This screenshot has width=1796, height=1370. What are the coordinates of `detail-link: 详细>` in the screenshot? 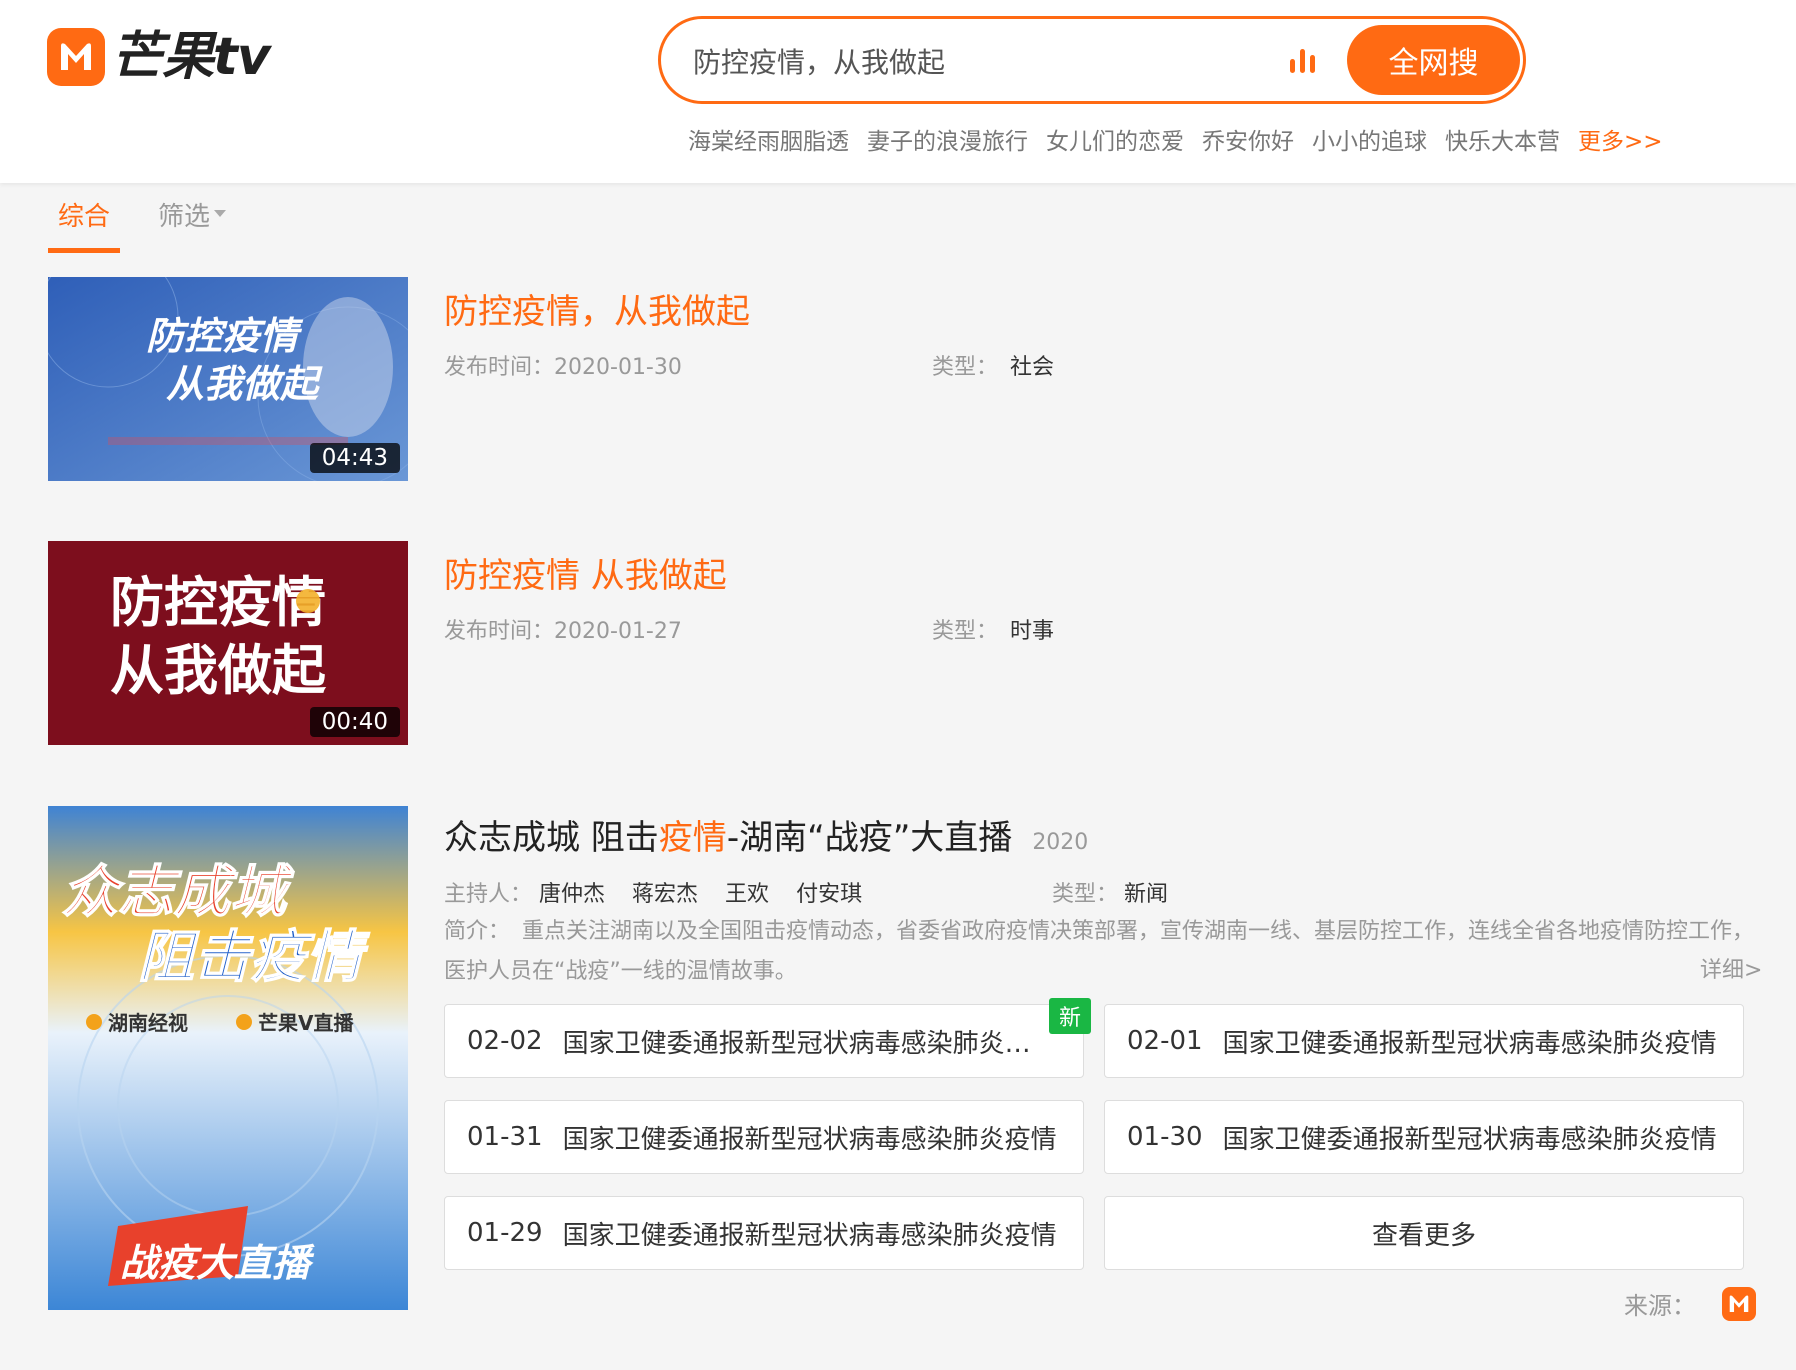 It's located at (1731, 968).